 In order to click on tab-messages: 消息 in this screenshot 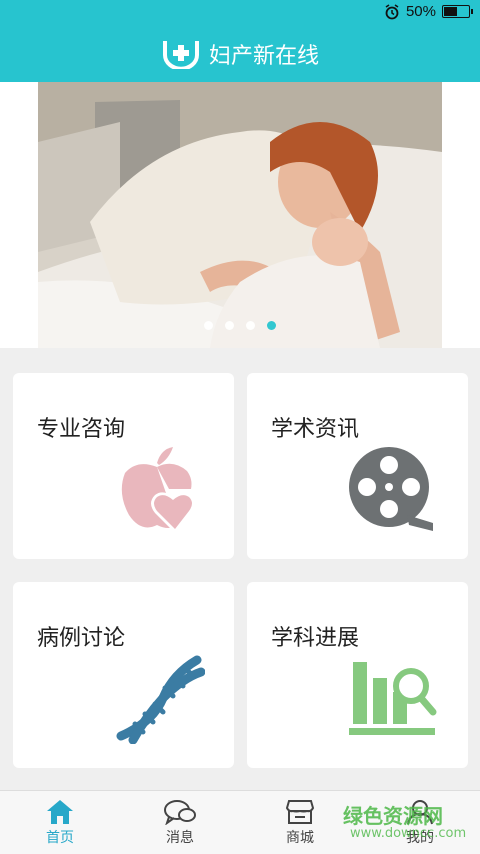, I will do `click(180, 822)`.